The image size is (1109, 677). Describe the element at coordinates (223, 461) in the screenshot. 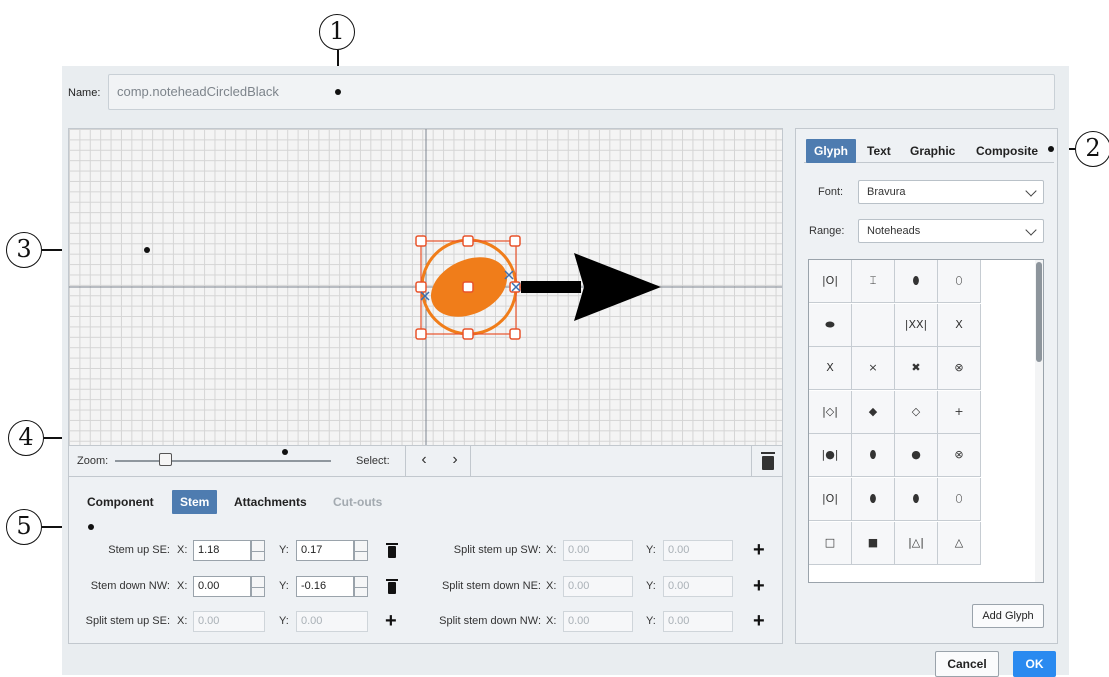

I see `zoom-slider-track` at that location.